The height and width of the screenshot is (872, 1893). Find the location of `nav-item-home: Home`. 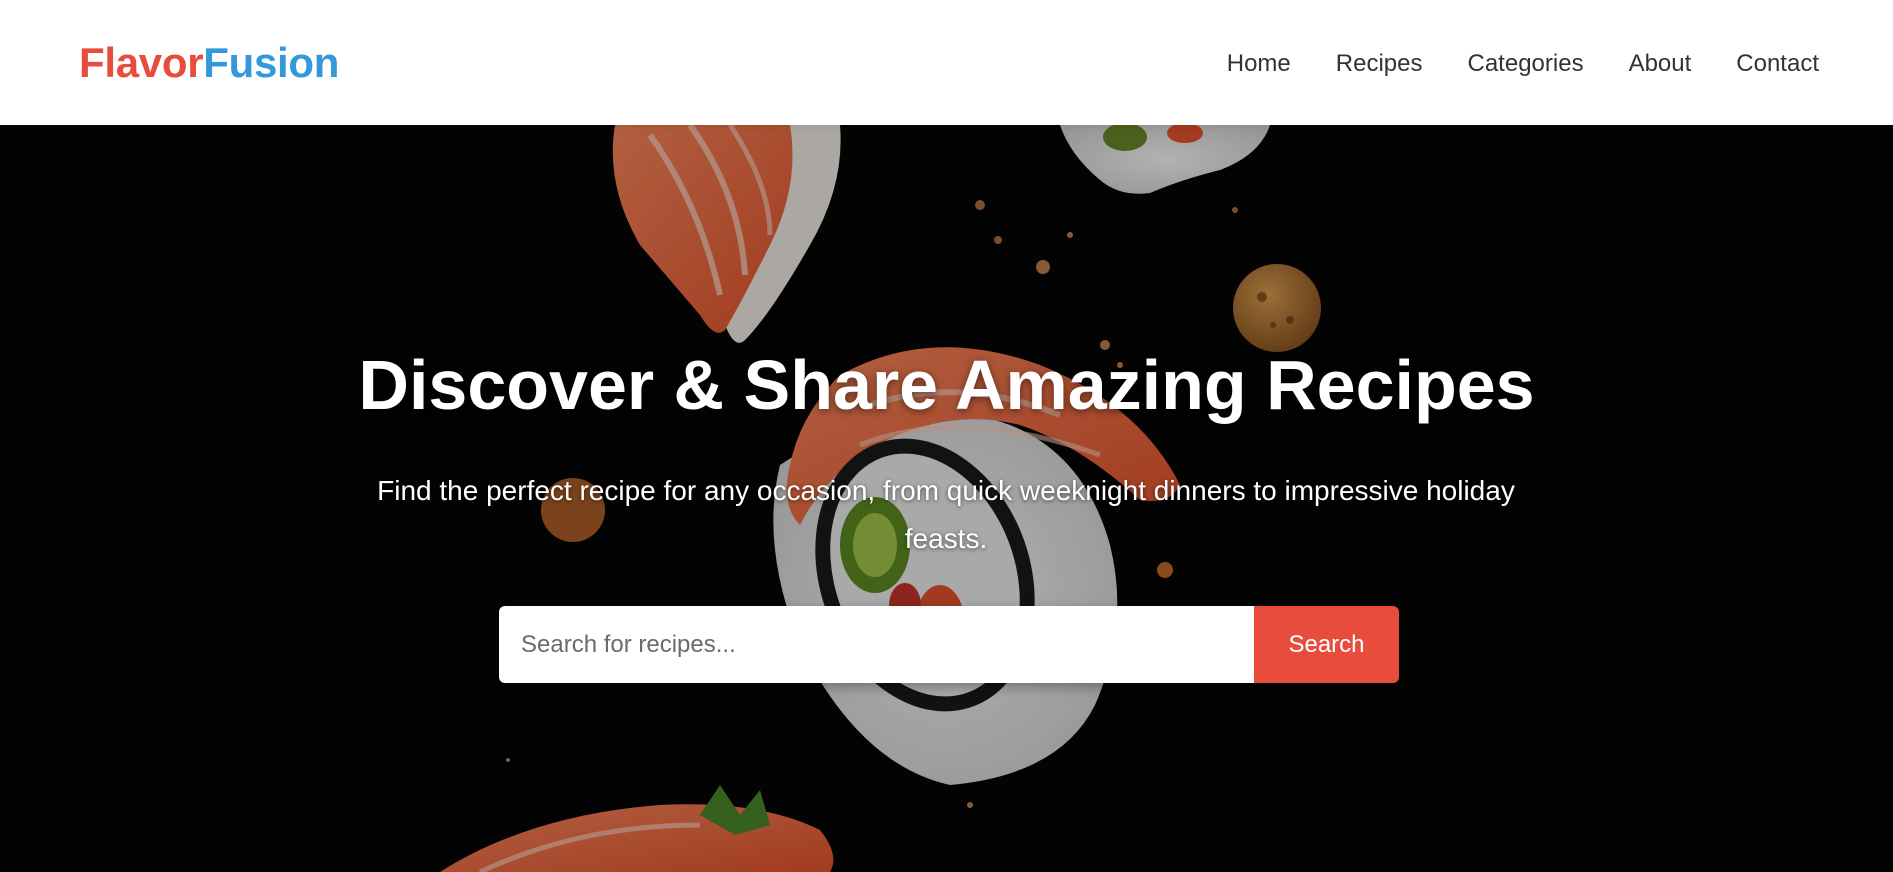

nav-item-home: Home is located at coordinates (1259, 64).